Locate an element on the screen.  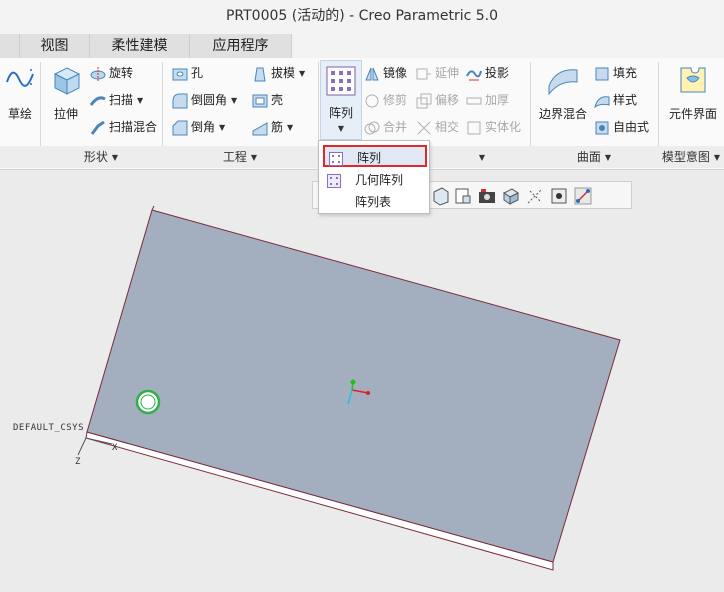
csys-x-label: X is located at coordinates (115, 448).